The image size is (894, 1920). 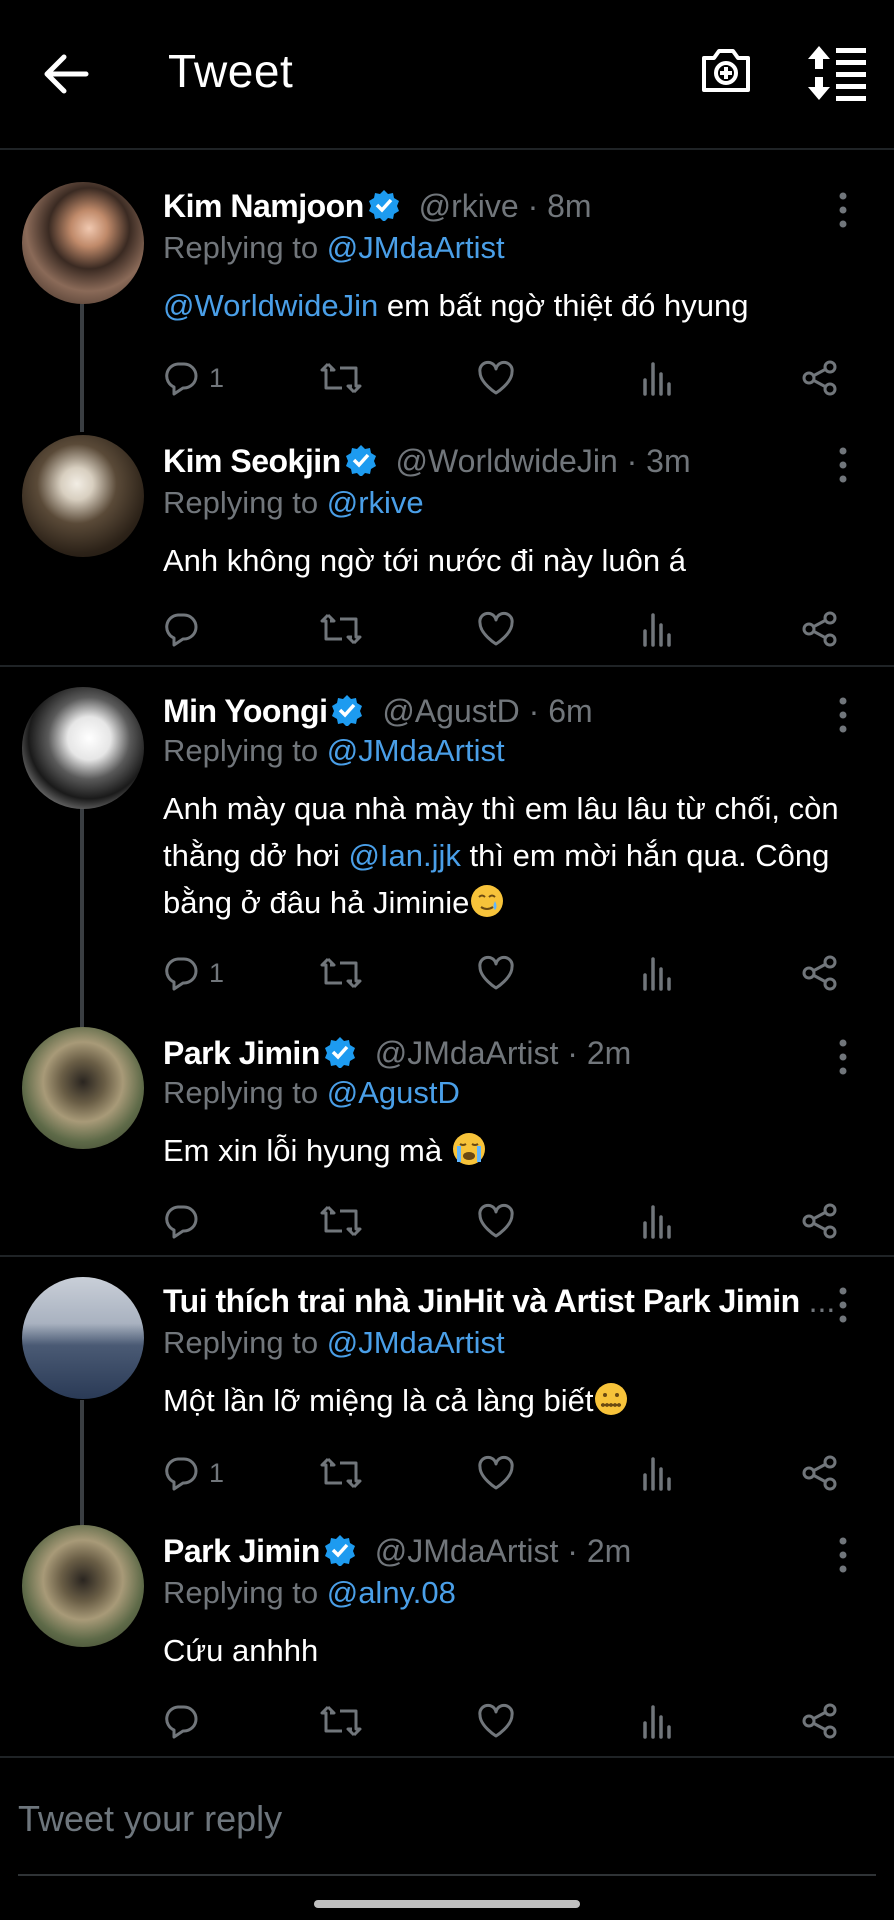 What do you see at coordinates (66, 74) in the screenshot?
I see `back-arrow-icon` at bounding box center [66, 74].